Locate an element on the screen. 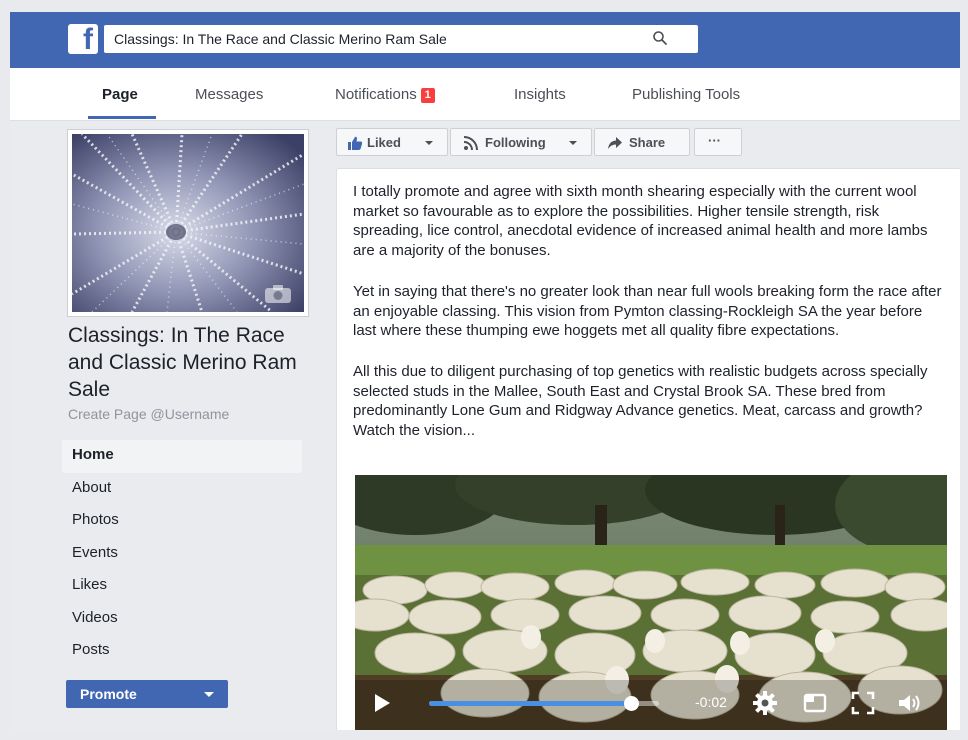 Image resolution: width=968 pixels, height=740 pixels. create-username-link: Create Page @Username is located at coordinates (148, 414).